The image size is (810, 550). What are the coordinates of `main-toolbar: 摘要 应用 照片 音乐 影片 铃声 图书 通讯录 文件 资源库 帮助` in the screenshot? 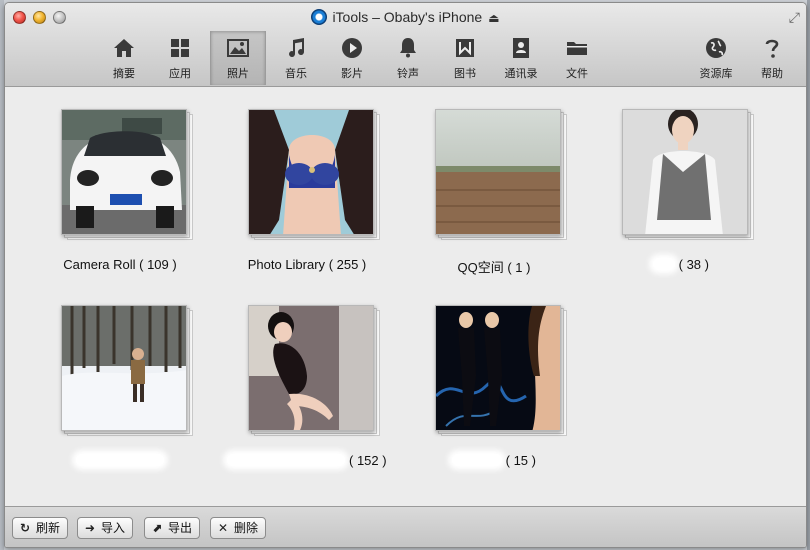 It's located at (405, 58).